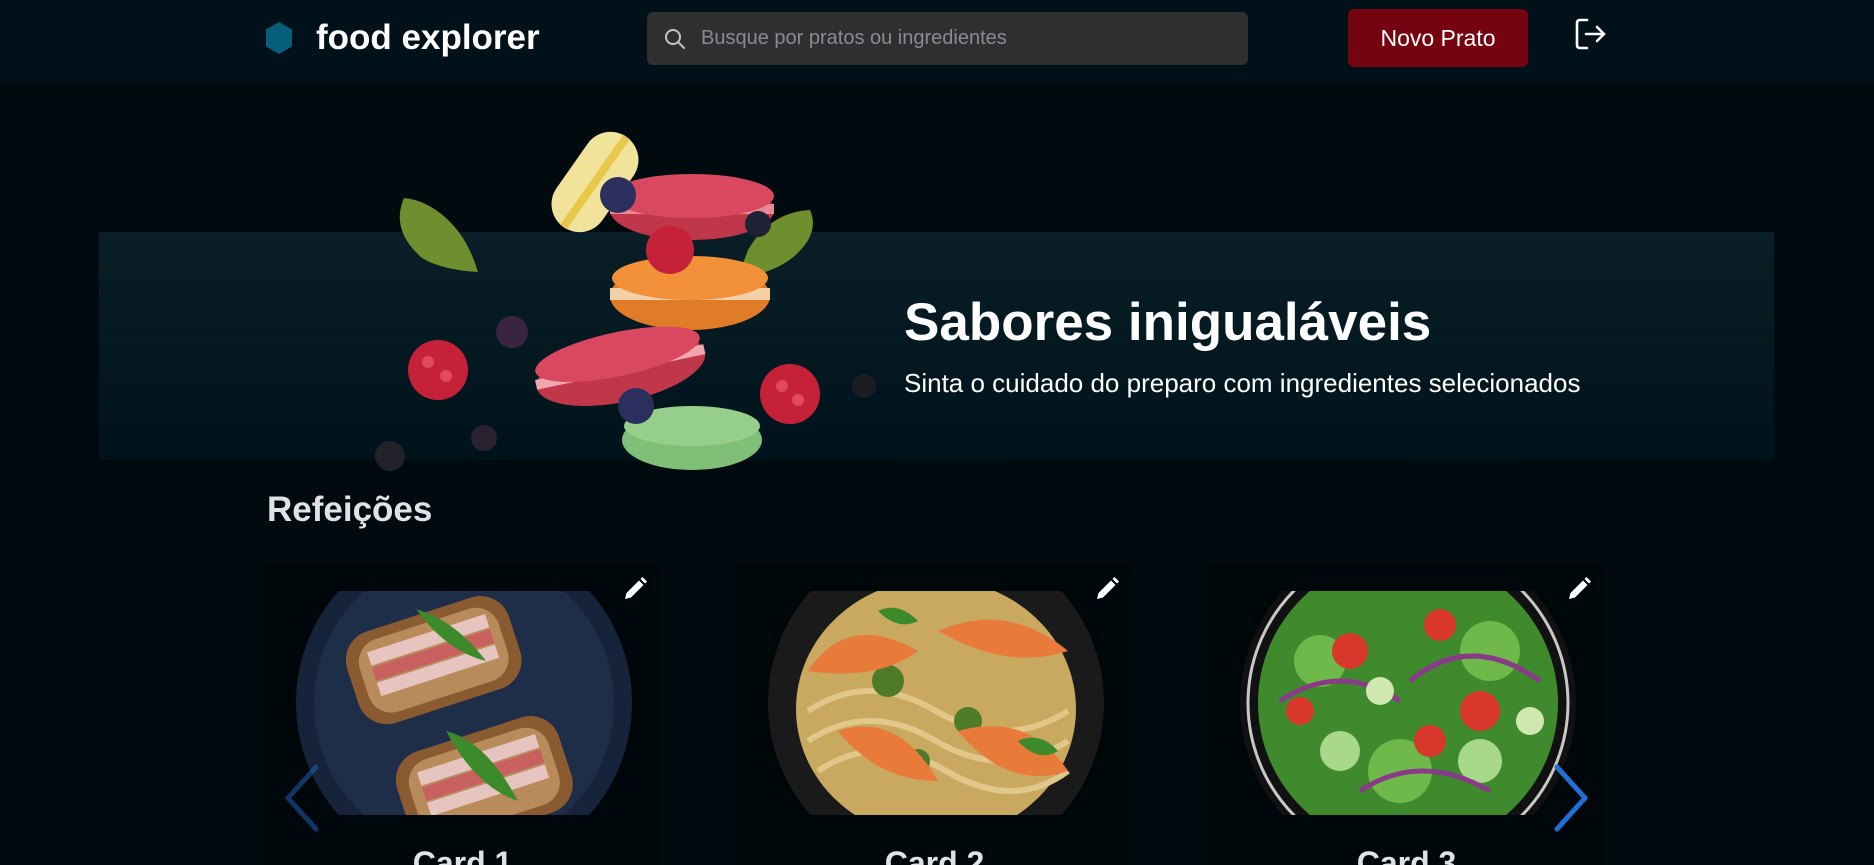 The height and width of the screenshot is (865, 1874). I want to click on chevron-left-icon, so click(302, 798).